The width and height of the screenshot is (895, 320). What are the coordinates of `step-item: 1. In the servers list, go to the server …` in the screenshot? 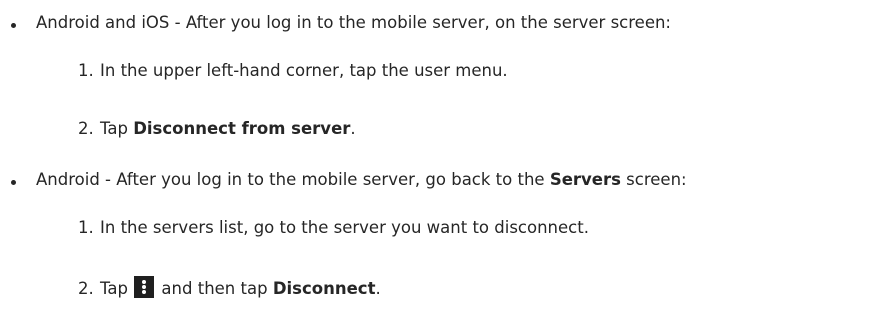 It's located at (333, 228).